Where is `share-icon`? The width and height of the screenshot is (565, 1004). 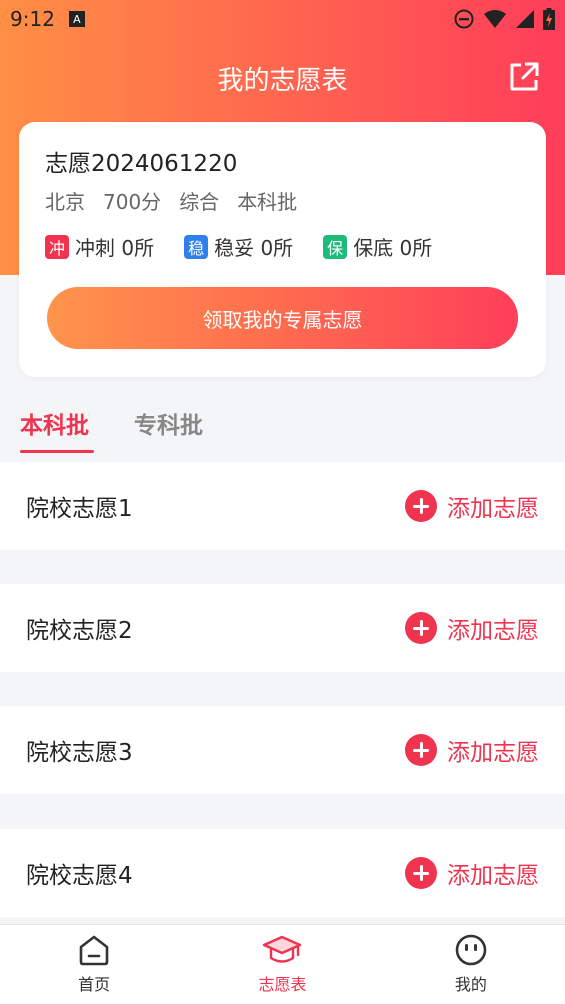 share-icon is located at coordinates (524, 77).